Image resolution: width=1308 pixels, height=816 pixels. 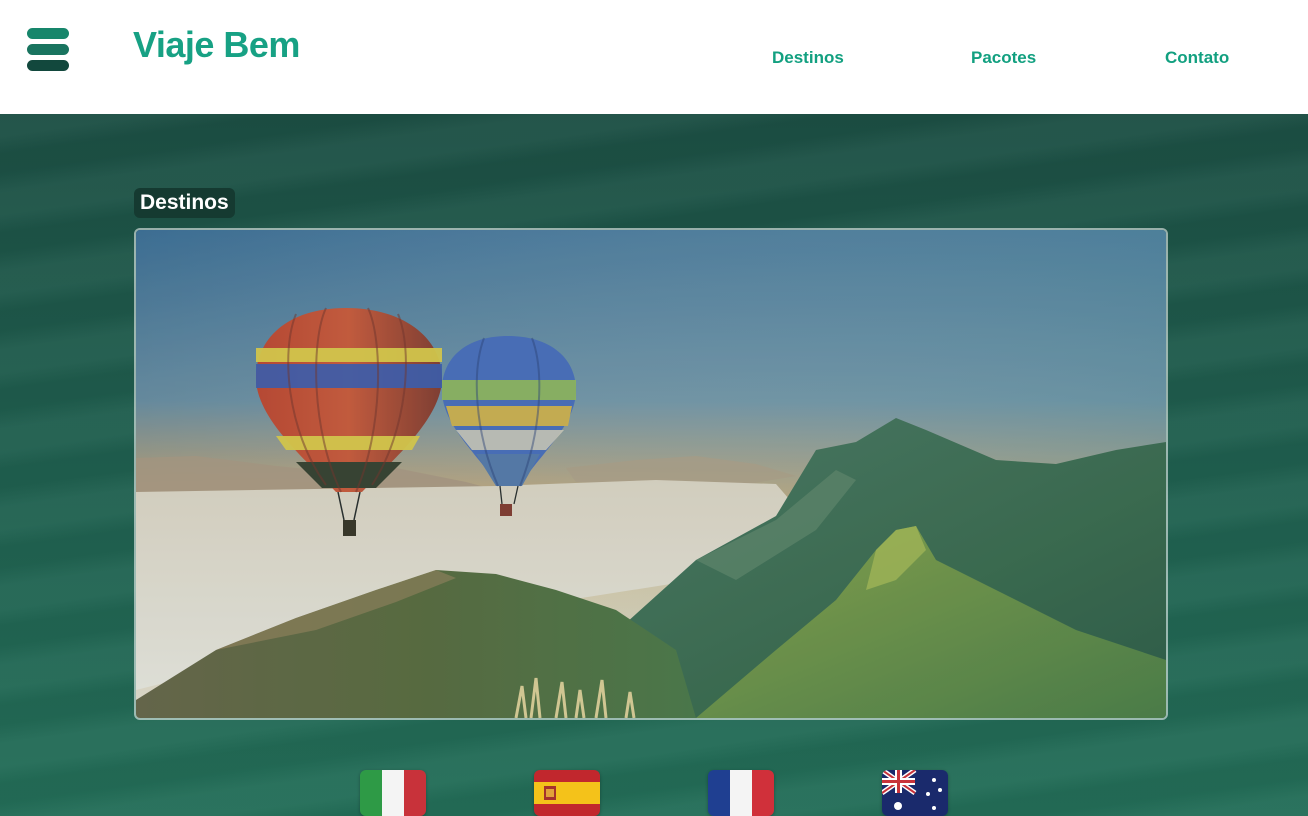 I want to click on nav-link-contato: Contato, so click(x=1197, y=58).